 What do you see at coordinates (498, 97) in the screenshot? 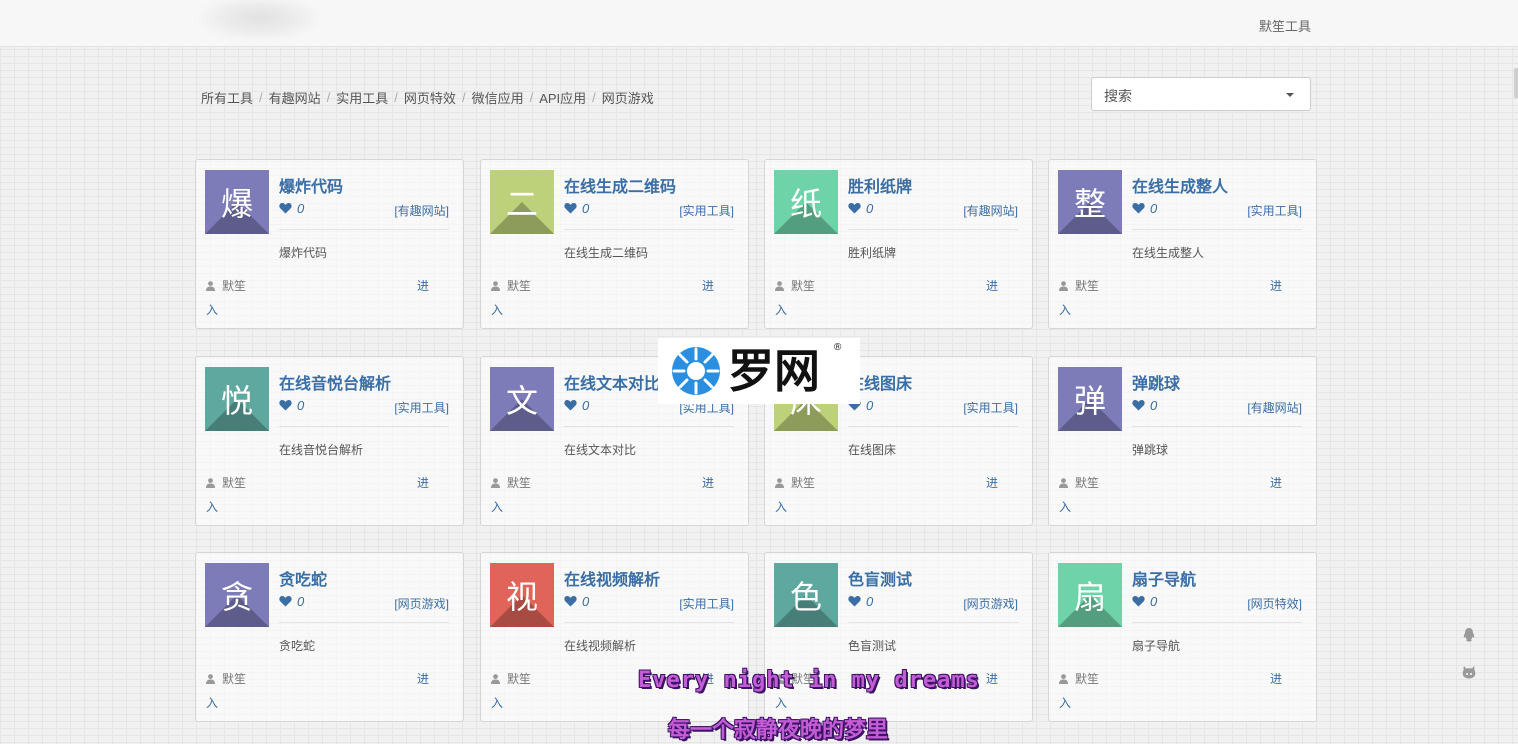
I see `crumb-wechat-apps: 微信应用` at bounding box center [498, 97].